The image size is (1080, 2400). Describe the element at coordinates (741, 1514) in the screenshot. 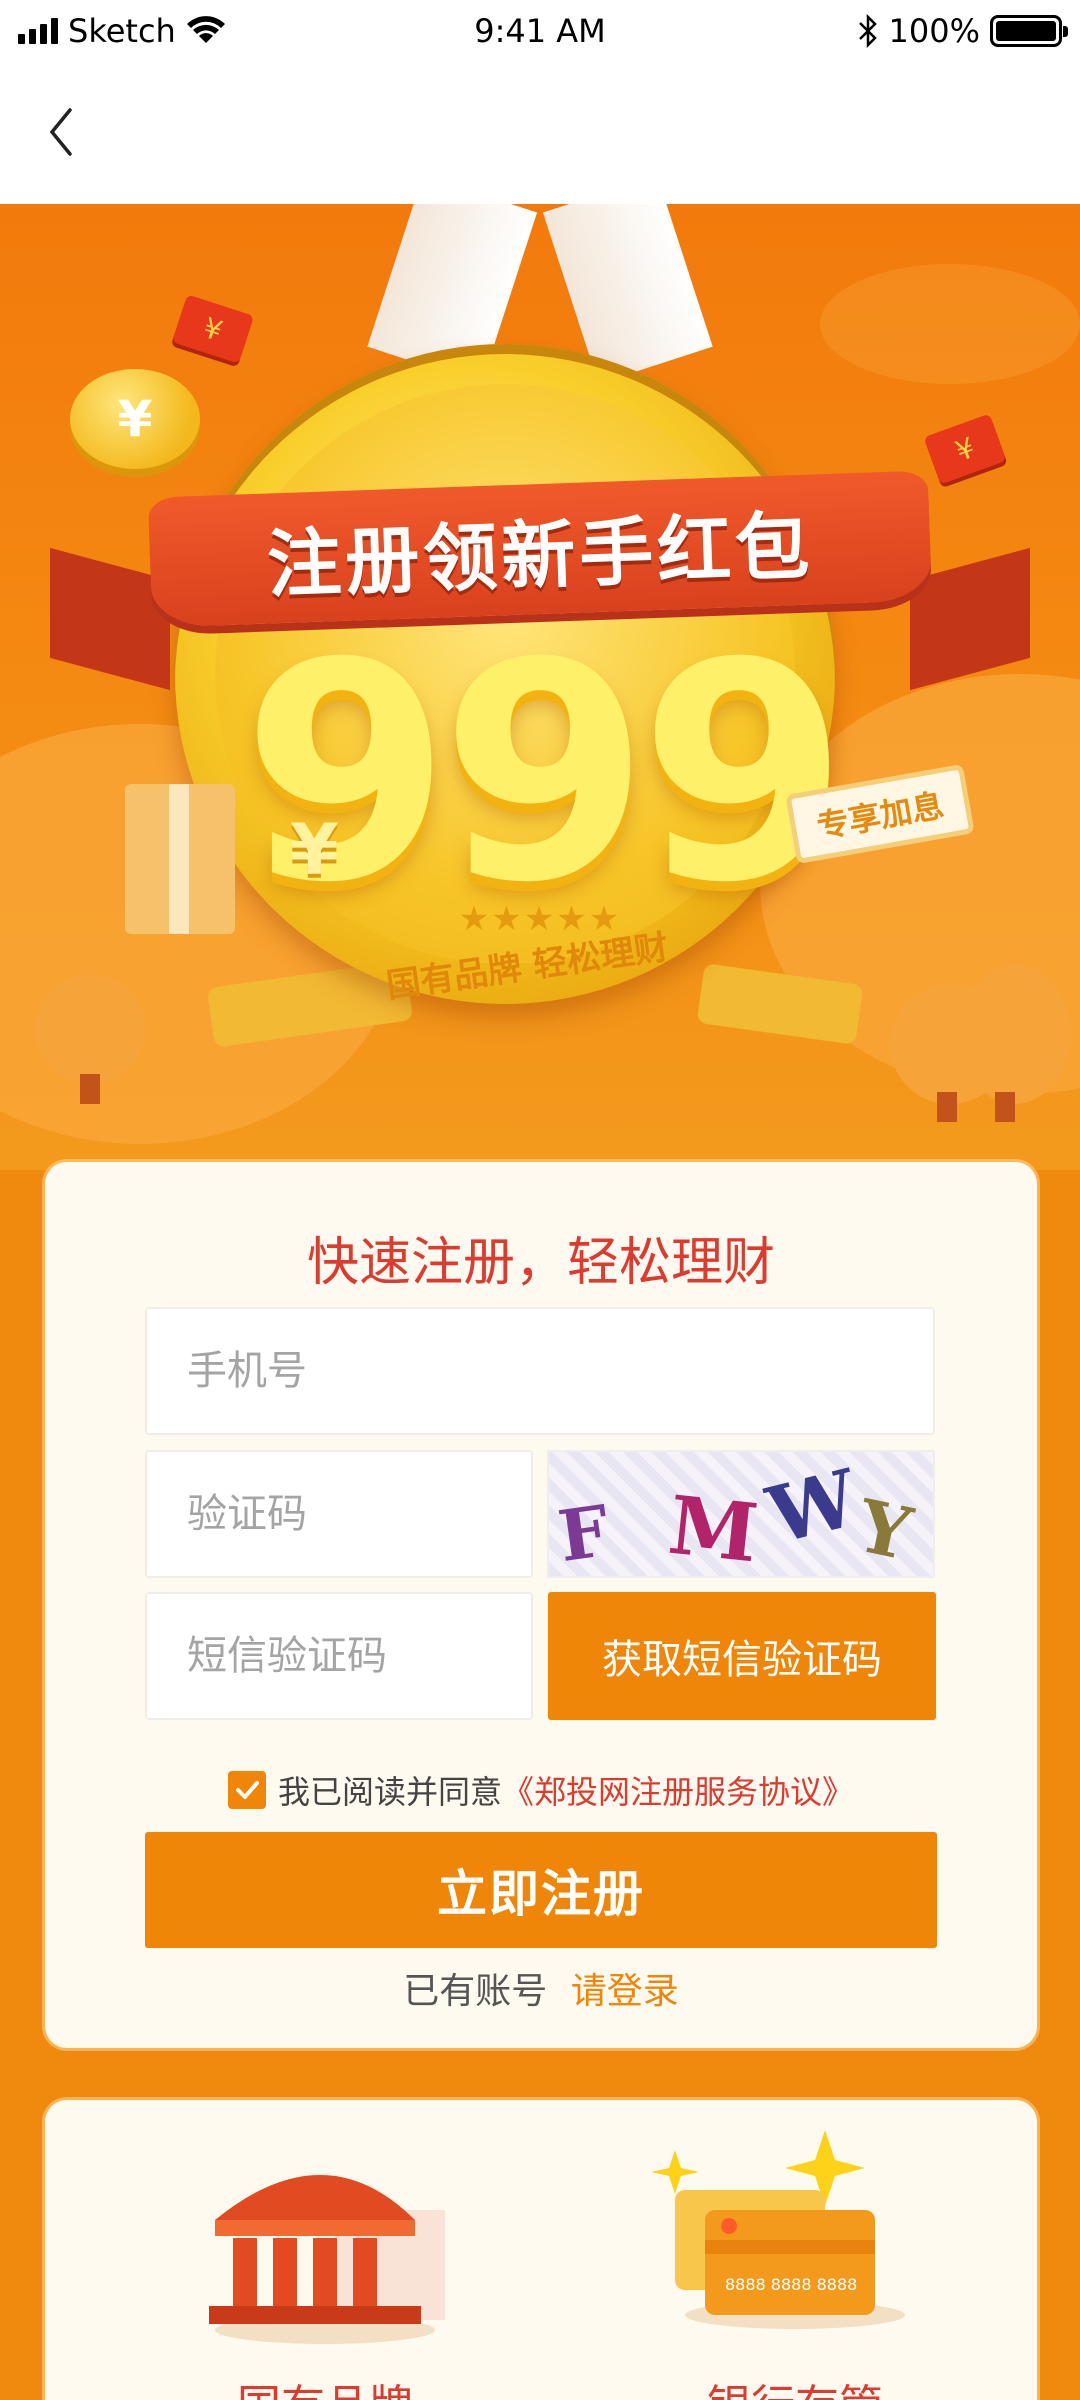

I see `captcha-image: F M W Y` at that location.